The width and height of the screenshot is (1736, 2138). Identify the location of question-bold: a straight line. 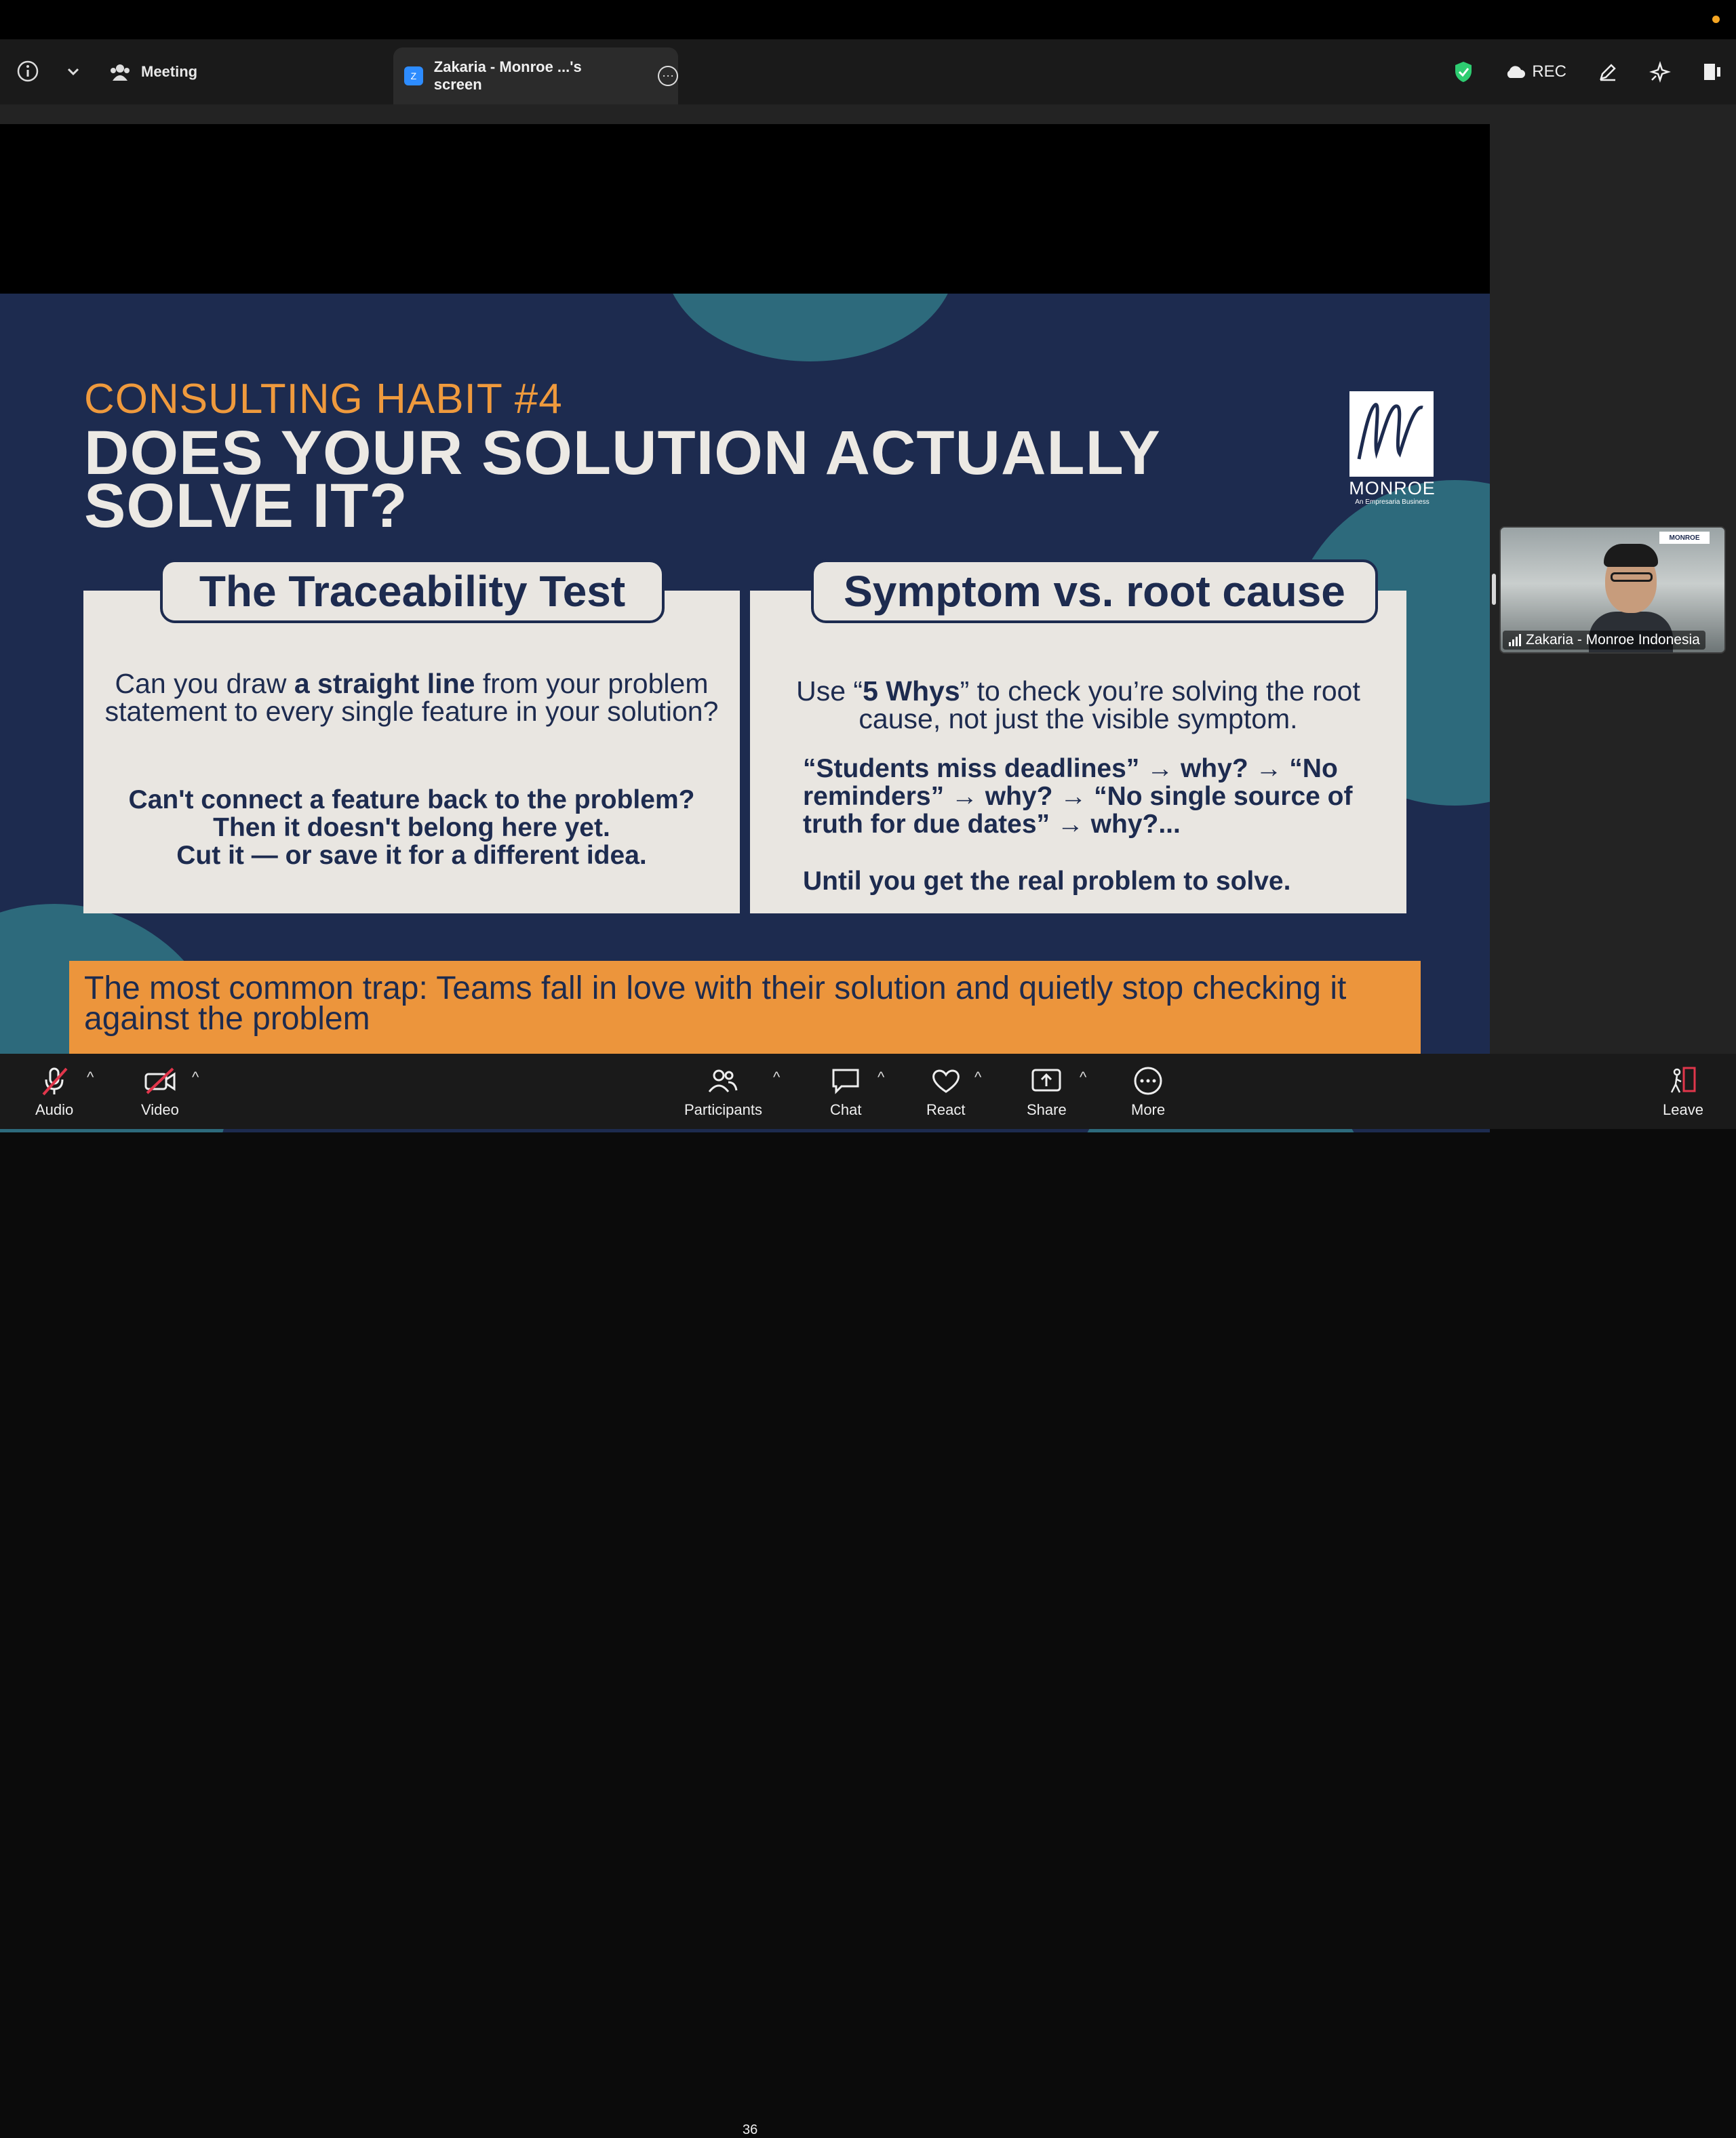
(384, 684).